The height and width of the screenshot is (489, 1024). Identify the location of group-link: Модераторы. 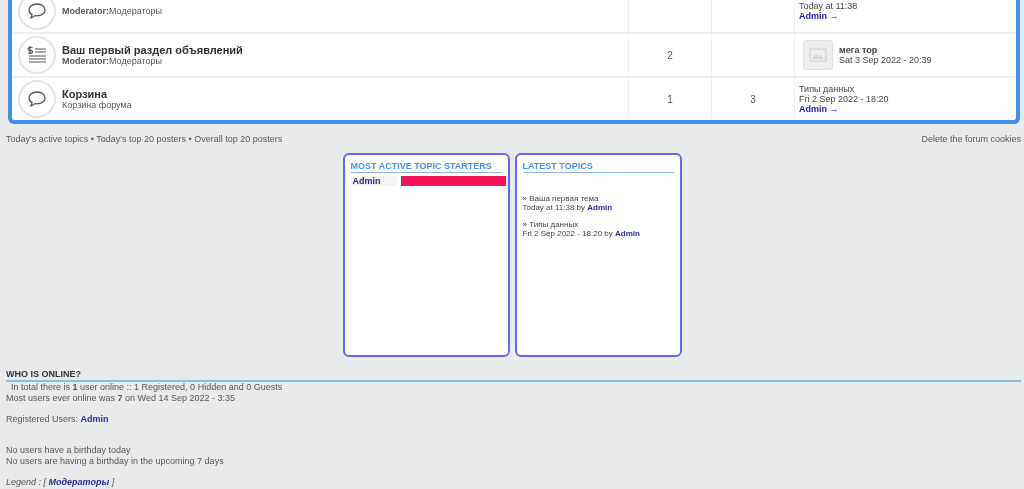
(79, 482).